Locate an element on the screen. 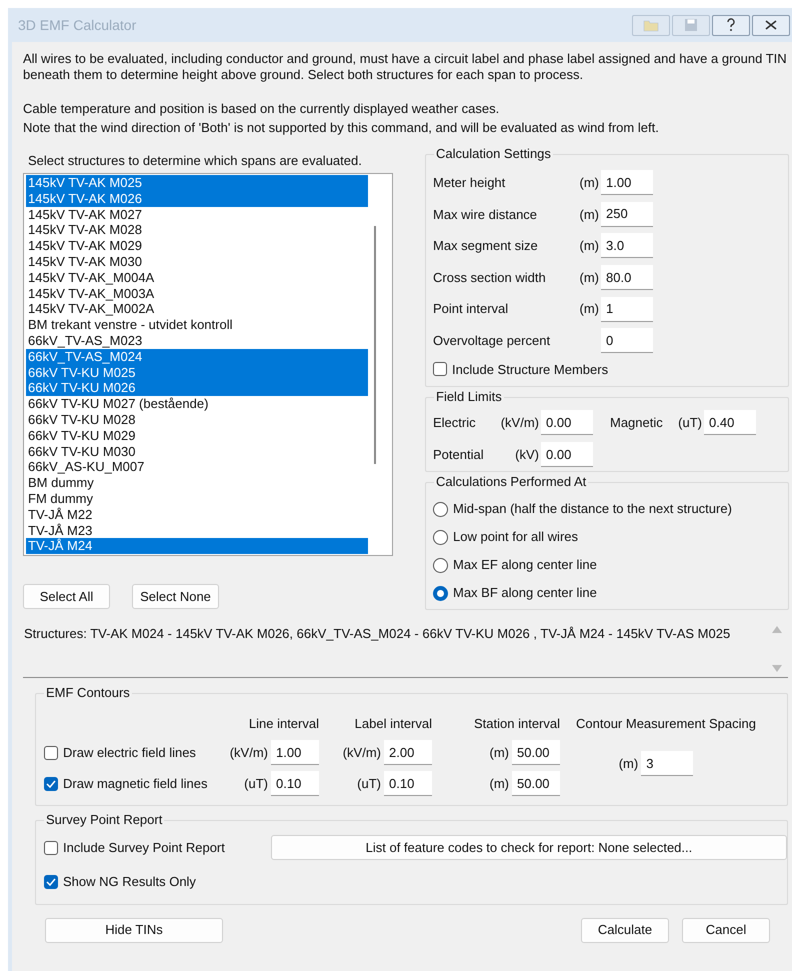 The height and width of the screenshot is (971, 792). checkbox-label: Draw electric field lines is located at coordinates (129, 753).